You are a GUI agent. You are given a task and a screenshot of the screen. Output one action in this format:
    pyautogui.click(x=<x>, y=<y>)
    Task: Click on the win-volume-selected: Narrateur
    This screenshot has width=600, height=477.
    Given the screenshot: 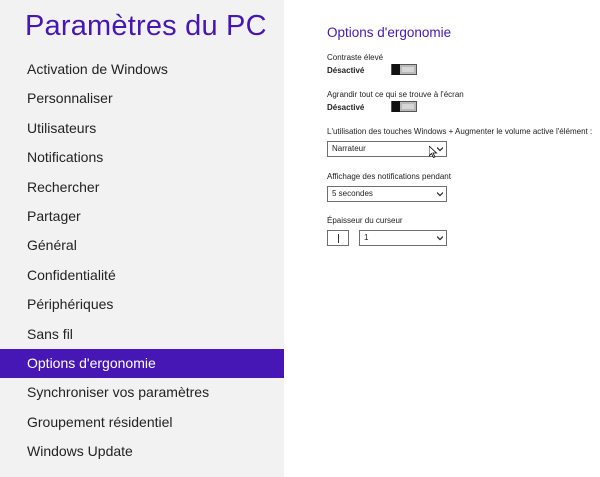 What is the action you would take?
    pyautogui.click(x=349, y=148)
    